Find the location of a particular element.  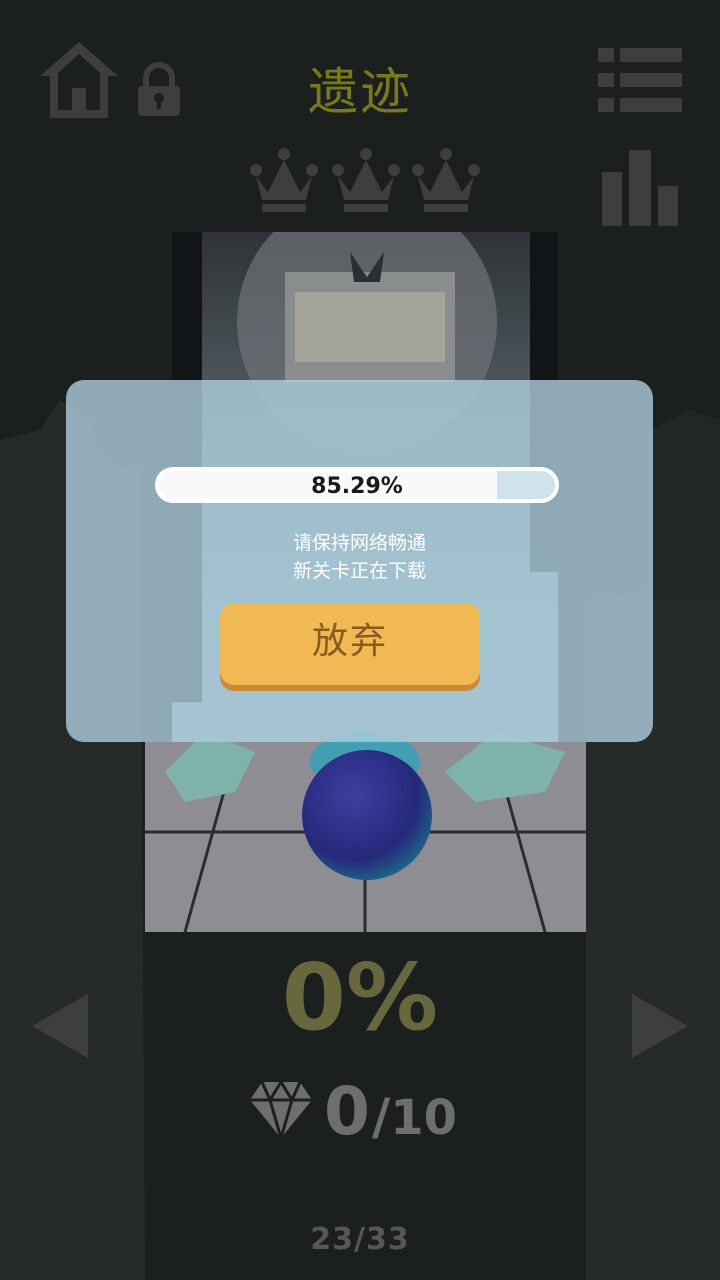

level-progress-percent: 0% is located at coordinates (360, 997).